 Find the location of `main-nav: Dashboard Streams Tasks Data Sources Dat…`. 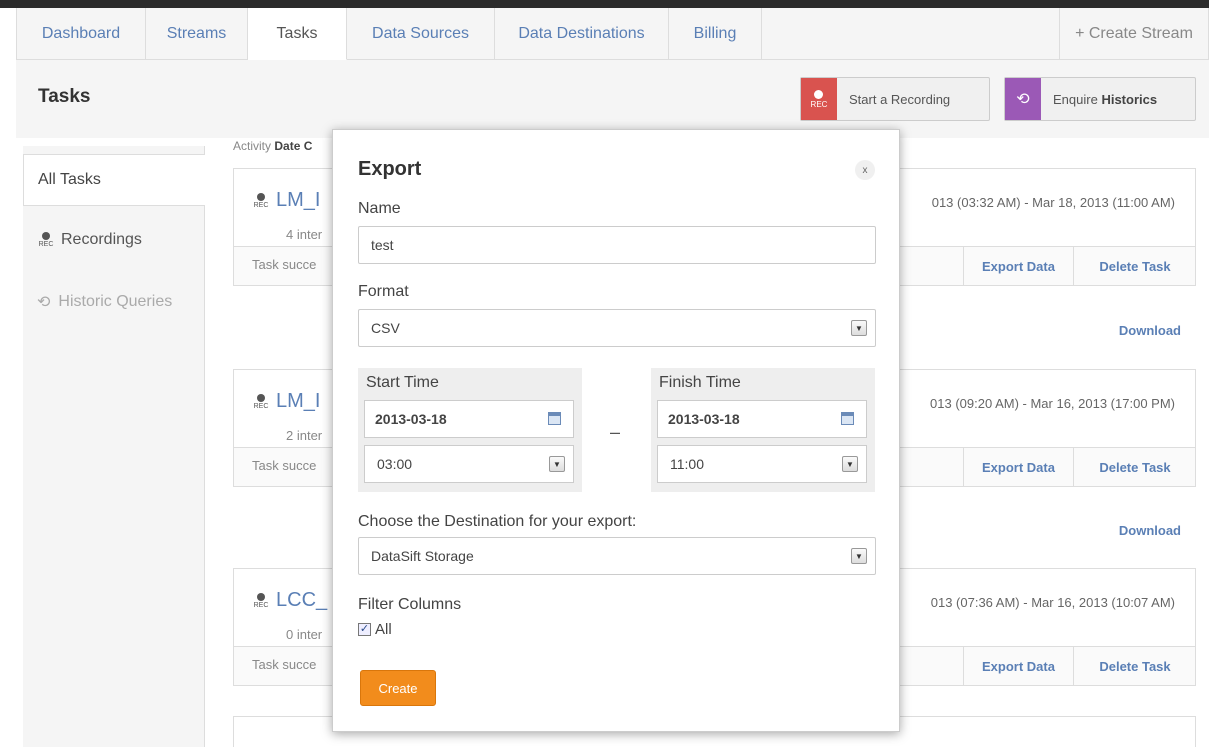

main-nav: Dashboard Streams Tasks Data Sources Dat… is located at coordinates (612, 34).